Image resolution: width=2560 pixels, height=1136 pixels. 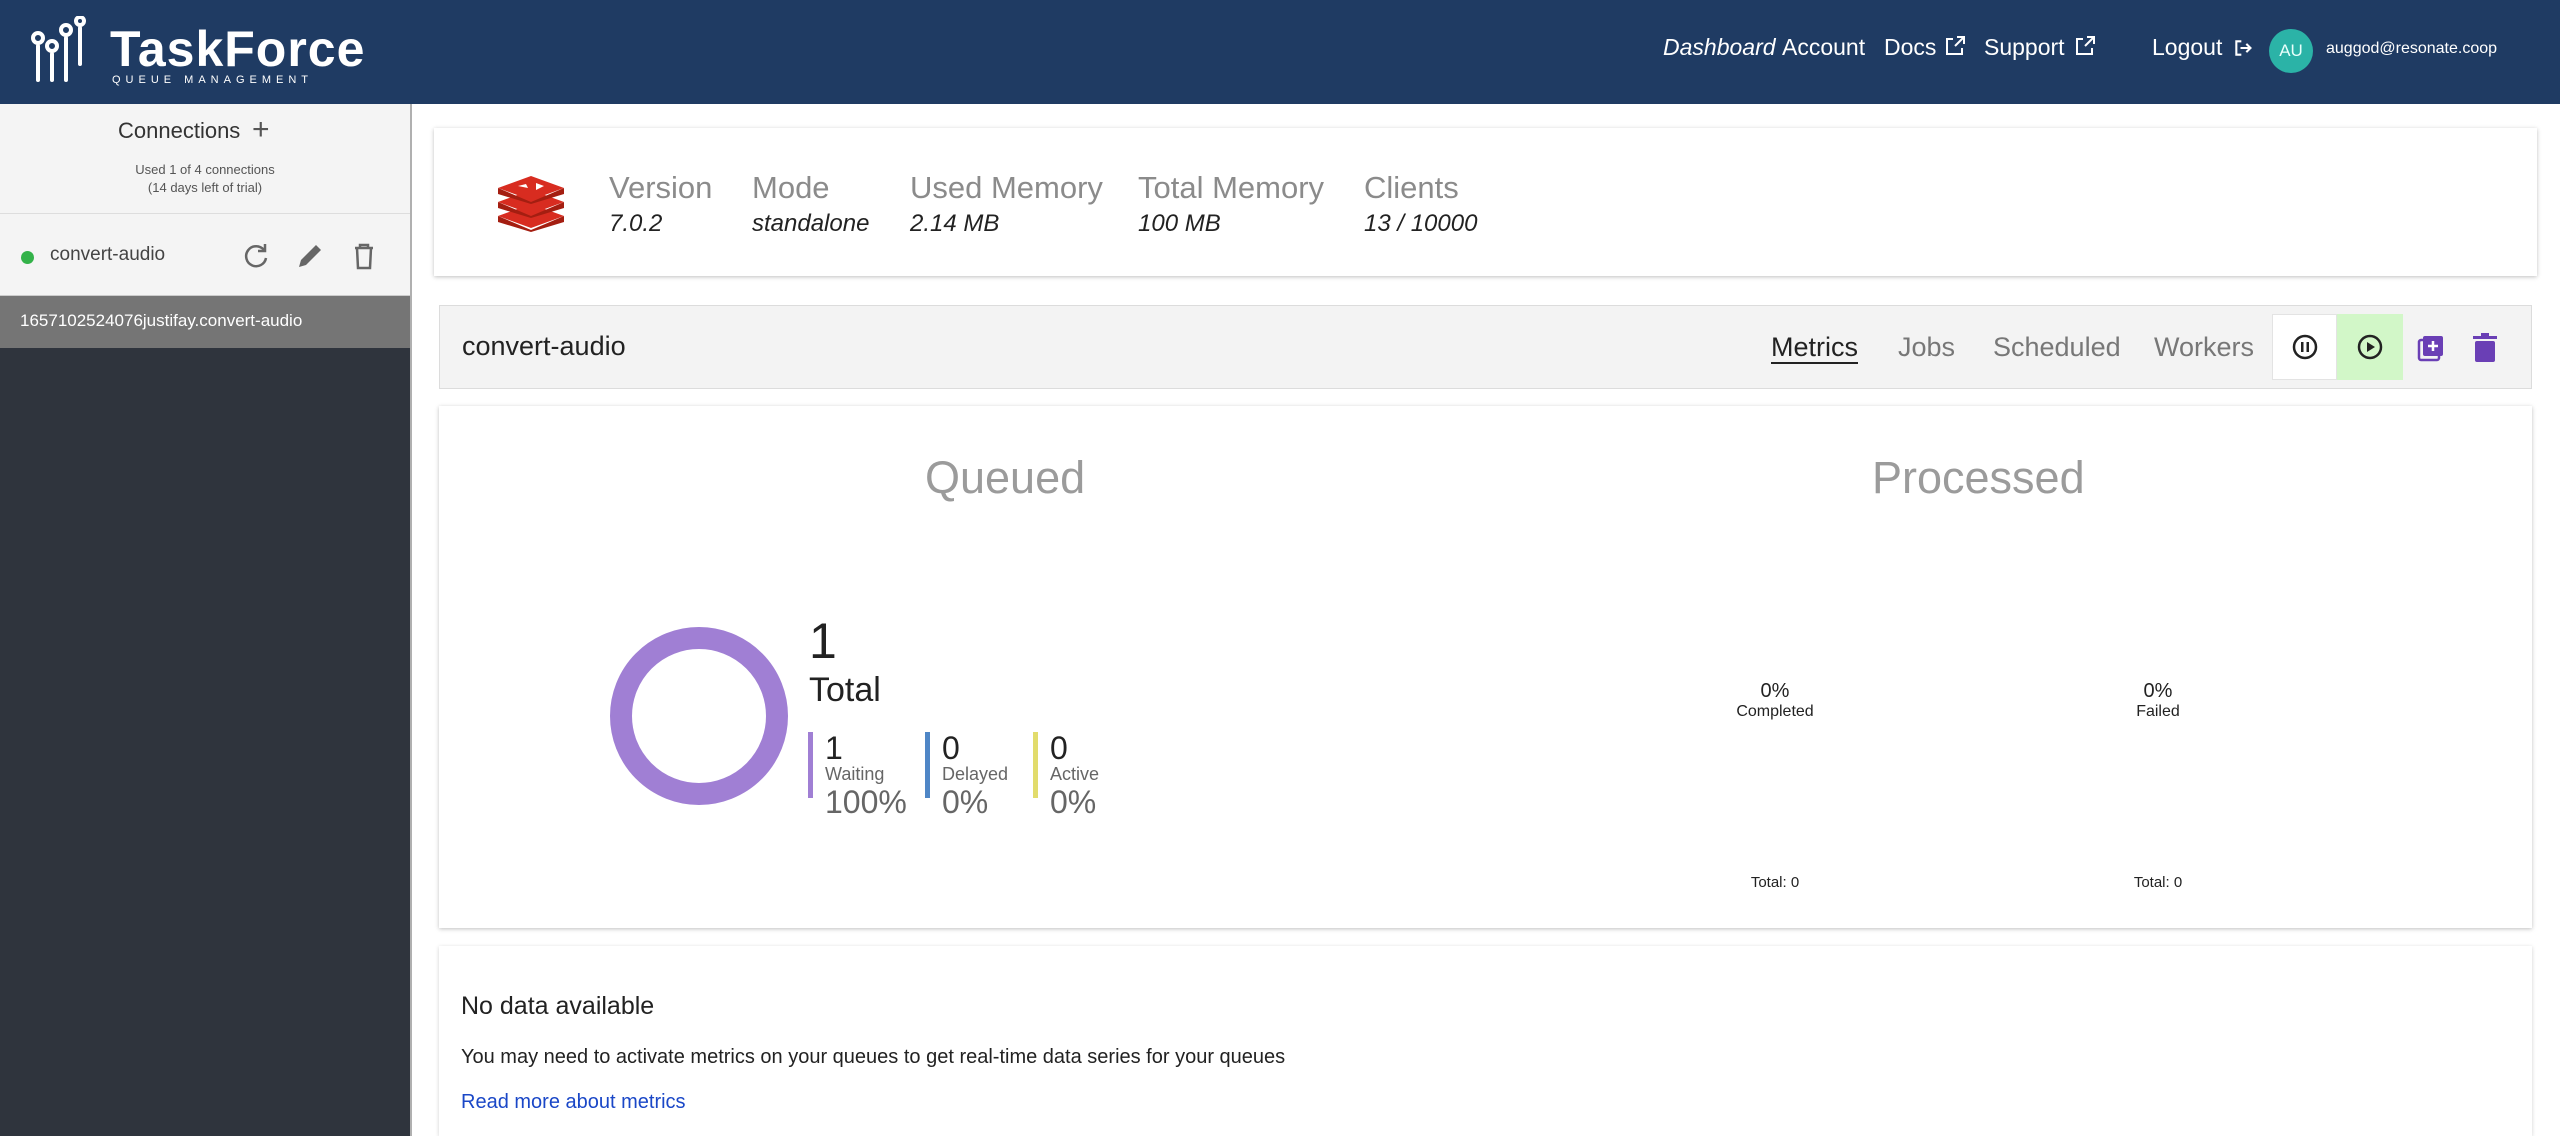 I want to click on play-circle-icon, so click(x=2370, y=347).